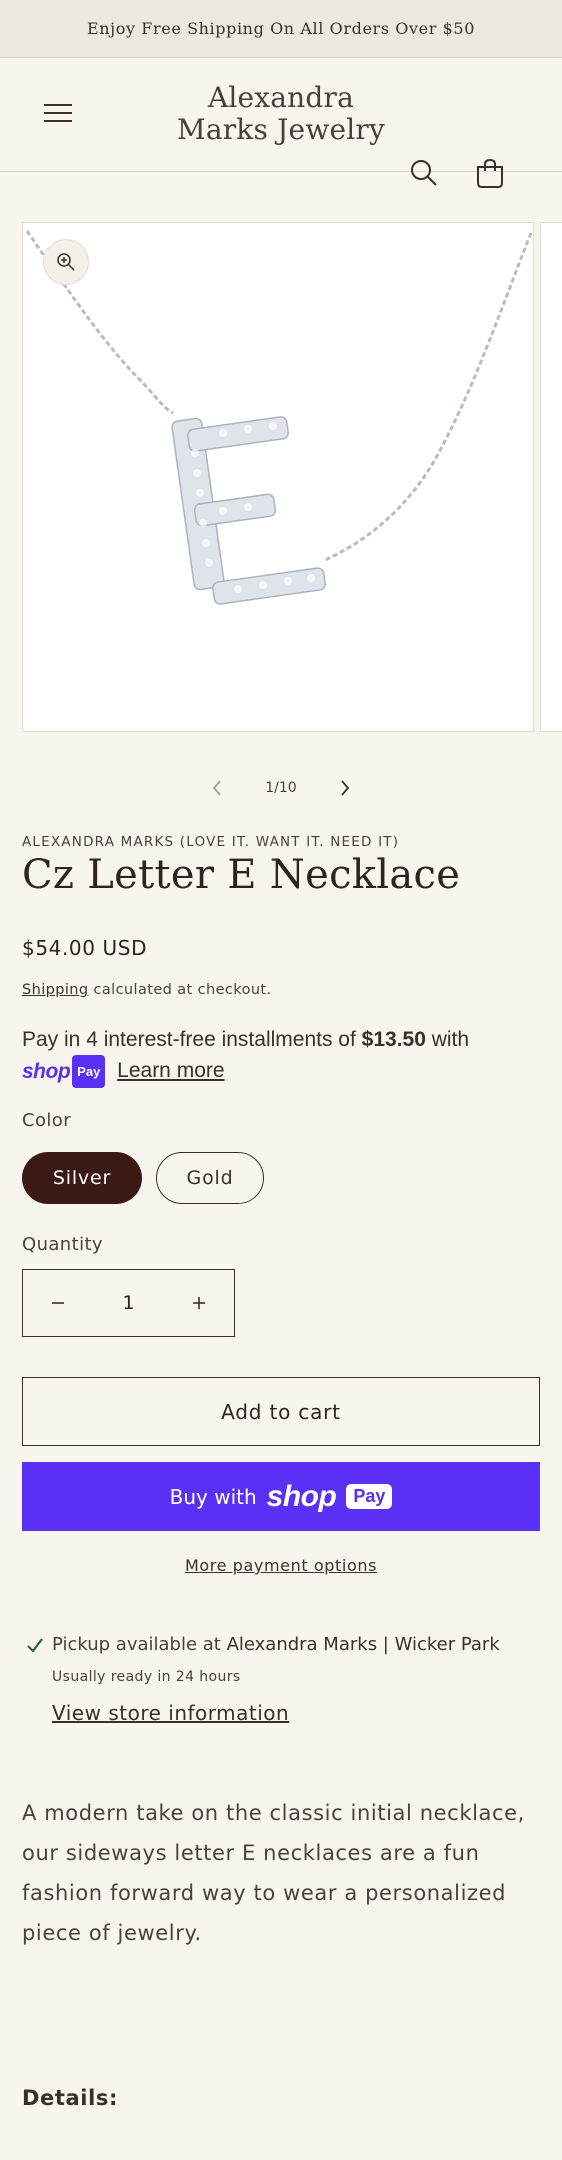 This screenshot has height=2160, width=562. Describe the element at coordinates (35, 1645) in the screenshot. I see `checkmark-icon` at that location.